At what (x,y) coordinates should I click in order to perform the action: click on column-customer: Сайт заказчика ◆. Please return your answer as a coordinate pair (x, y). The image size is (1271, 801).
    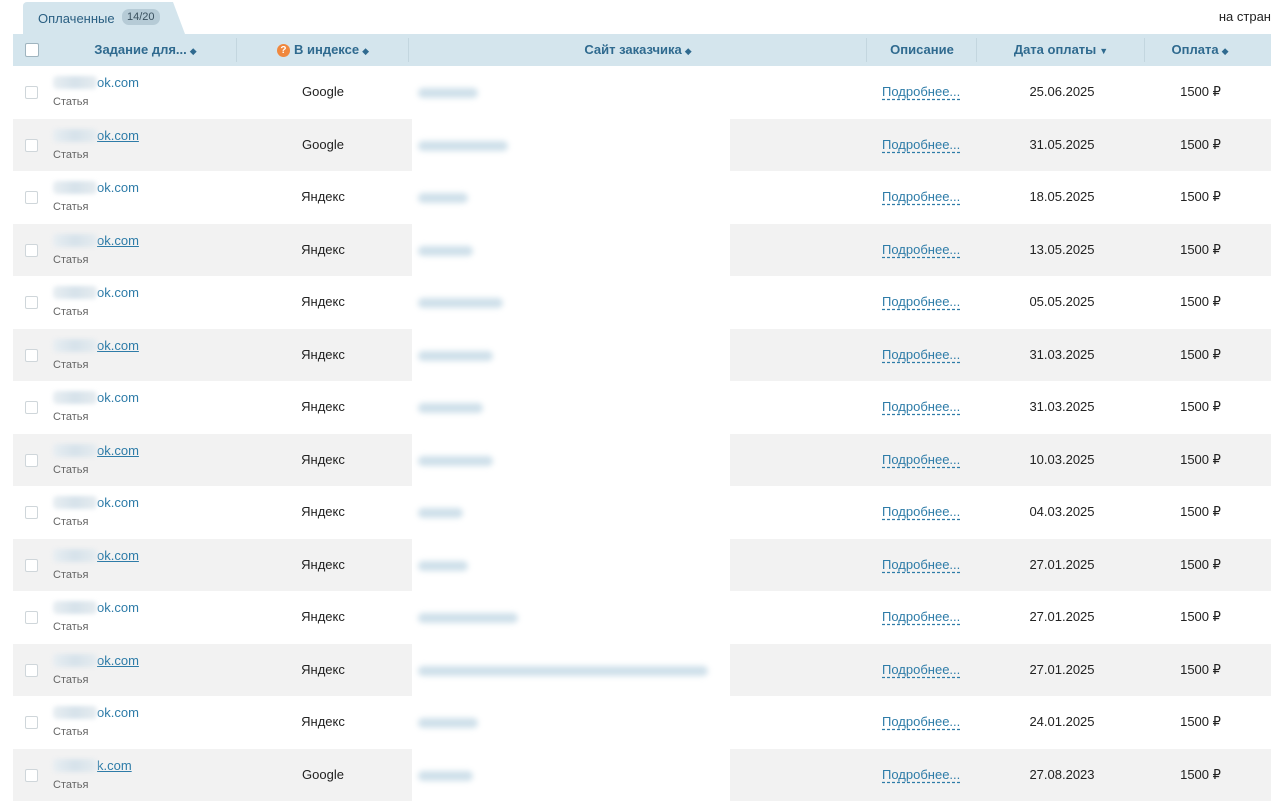
    Looking at the image, I should click on (638, 50).